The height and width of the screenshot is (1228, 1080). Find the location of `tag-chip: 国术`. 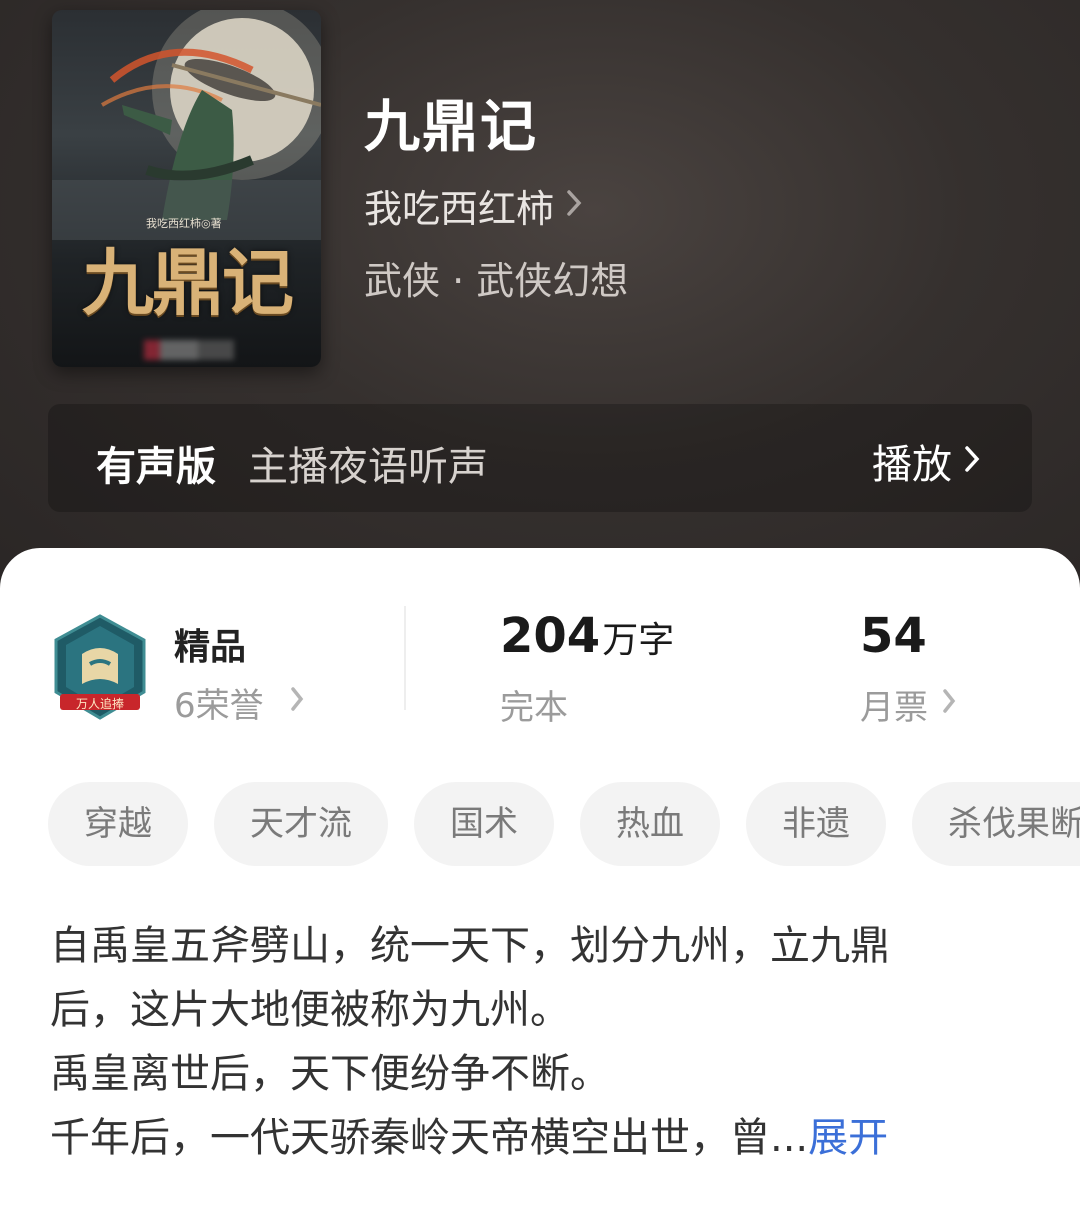

tag-chip: 国术 is located at coordinates (484, 824).